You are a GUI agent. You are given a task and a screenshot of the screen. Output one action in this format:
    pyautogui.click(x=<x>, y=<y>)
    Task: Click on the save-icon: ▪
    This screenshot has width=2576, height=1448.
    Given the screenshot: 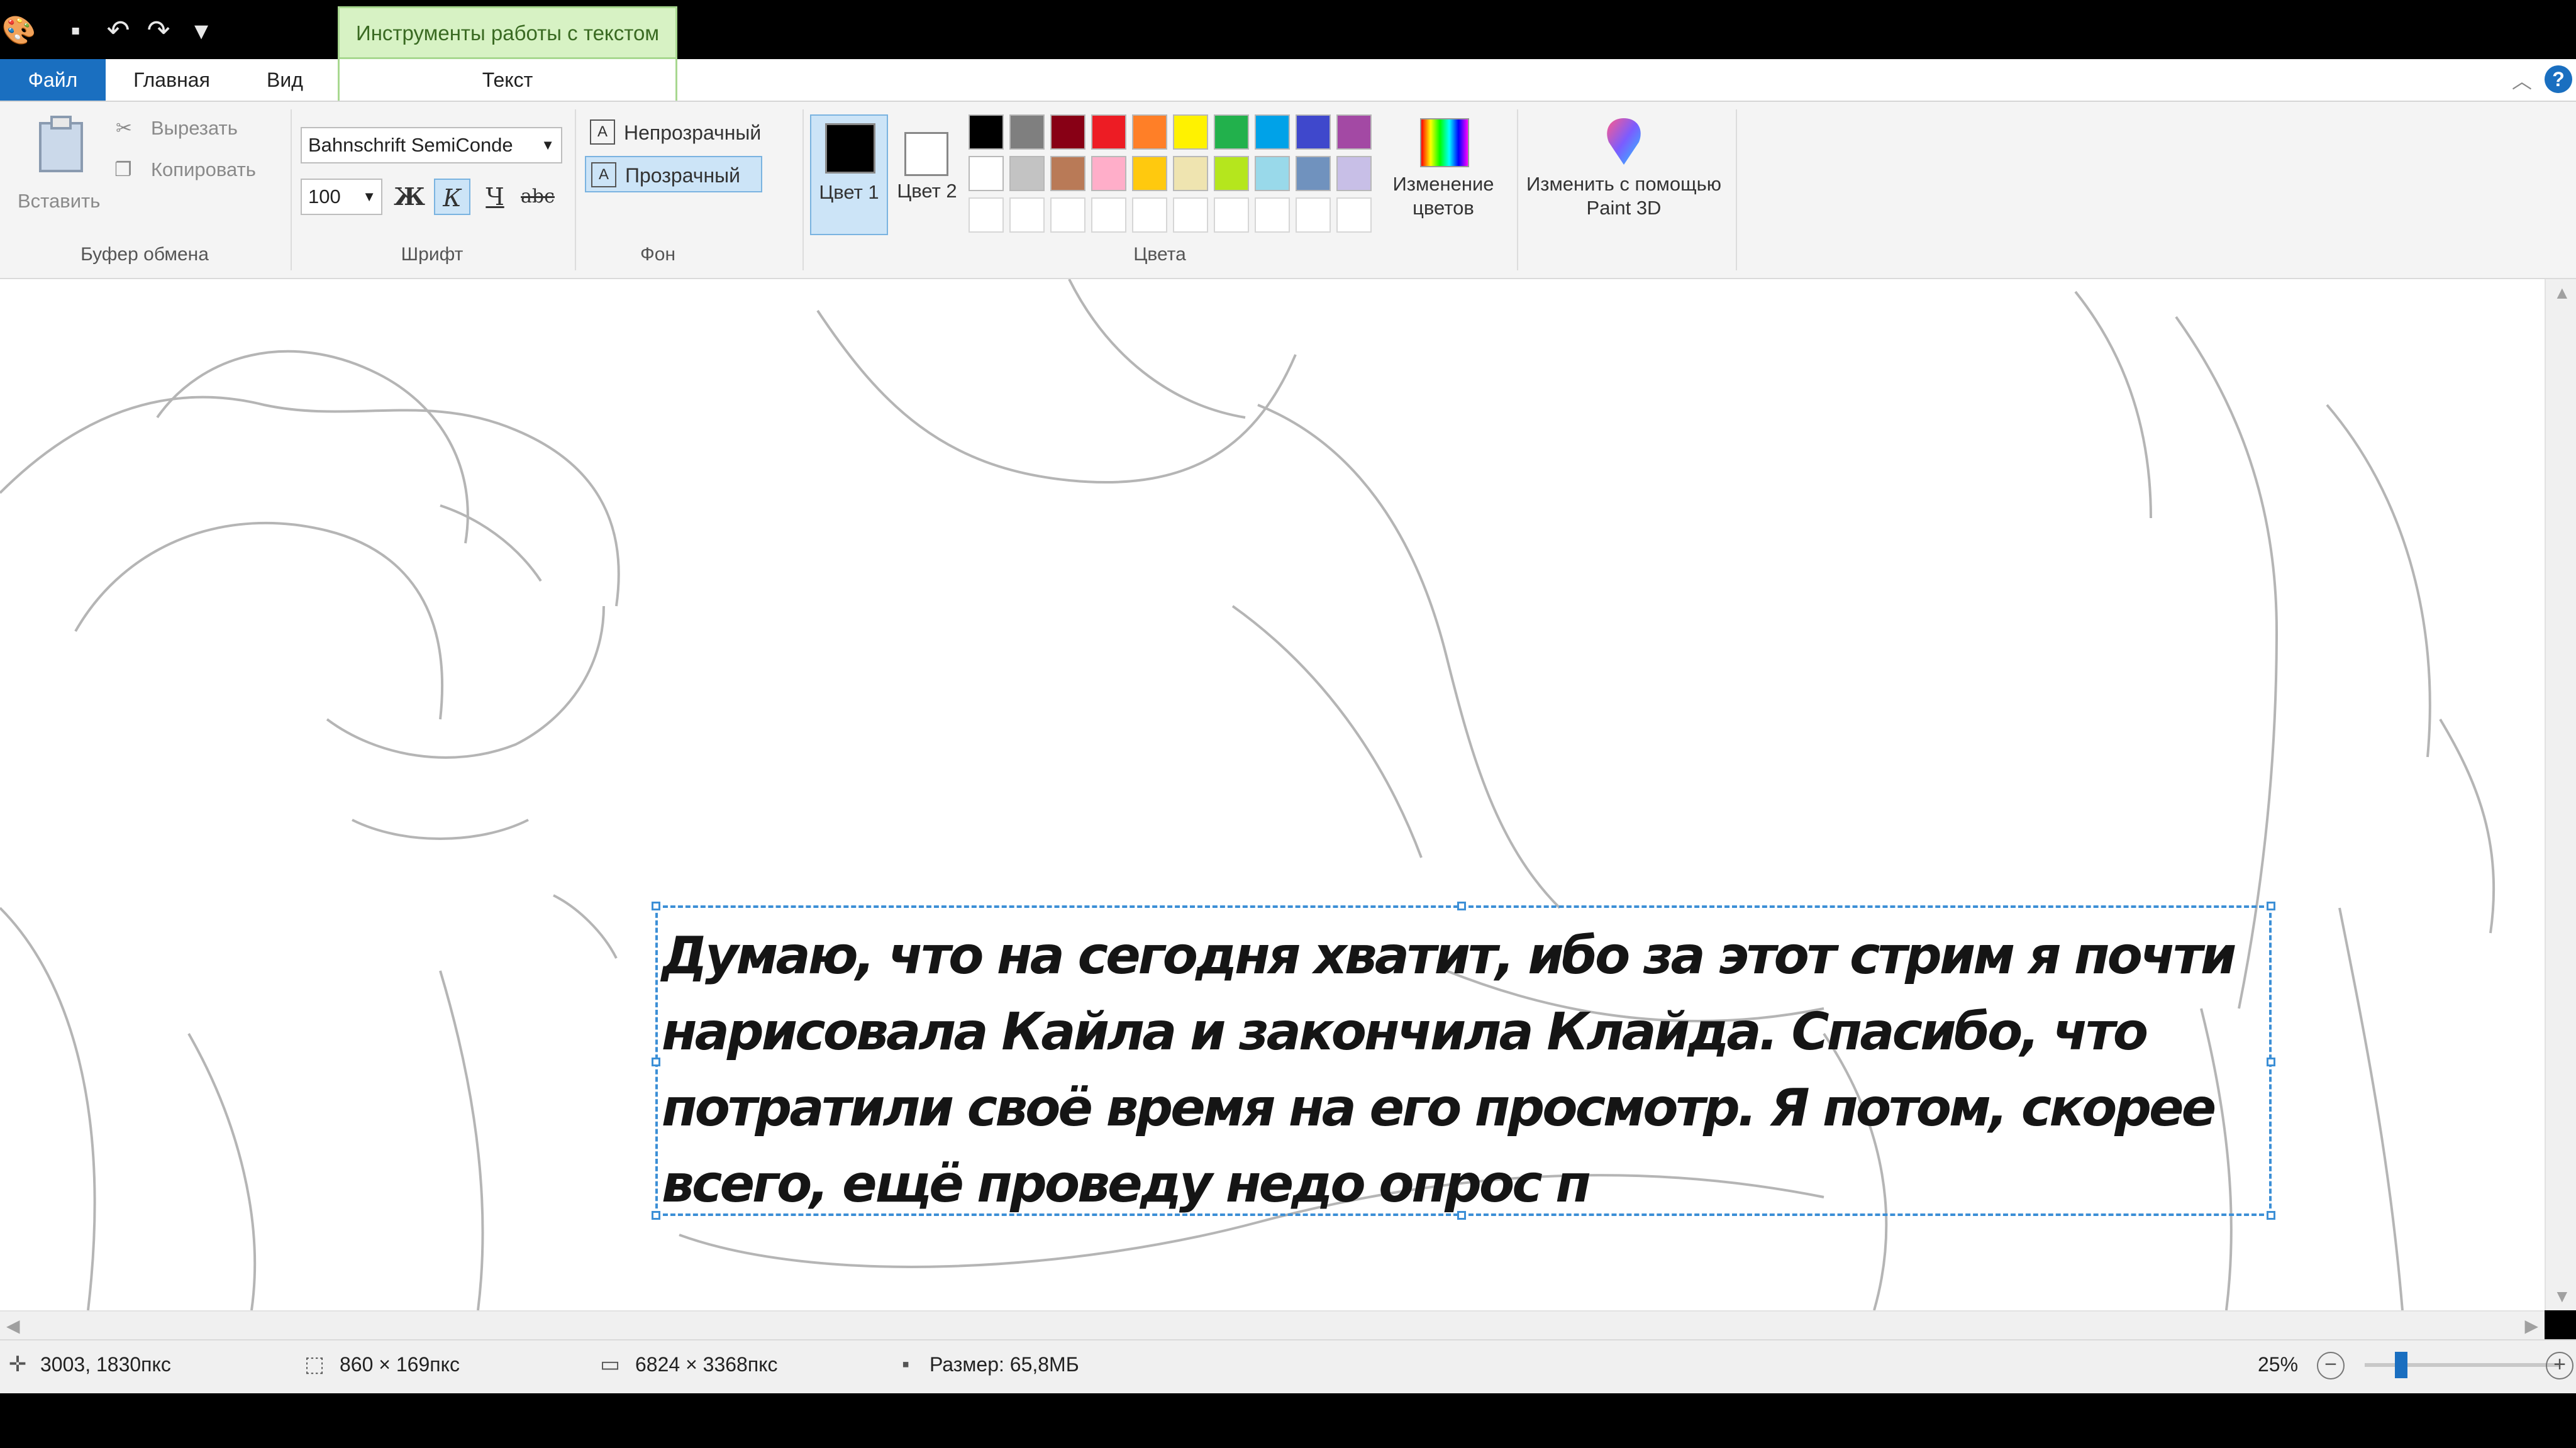 What is the action you would take?
    pyautogui.click(x=75, y=31)
    